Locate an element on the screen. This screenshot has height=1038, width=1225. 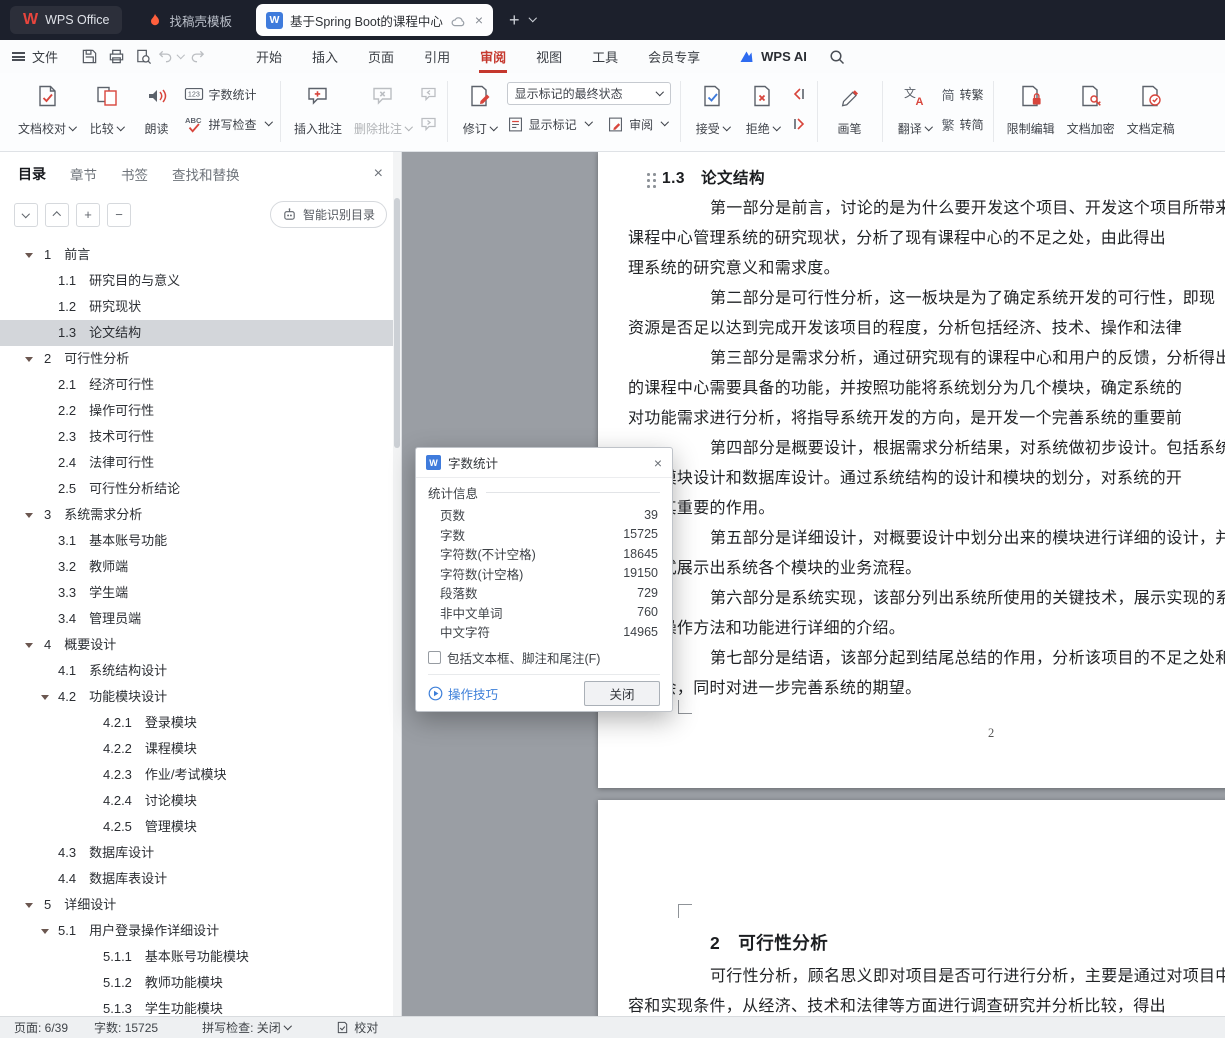
tab-view: 视图 is located at coordinates (549, 56).